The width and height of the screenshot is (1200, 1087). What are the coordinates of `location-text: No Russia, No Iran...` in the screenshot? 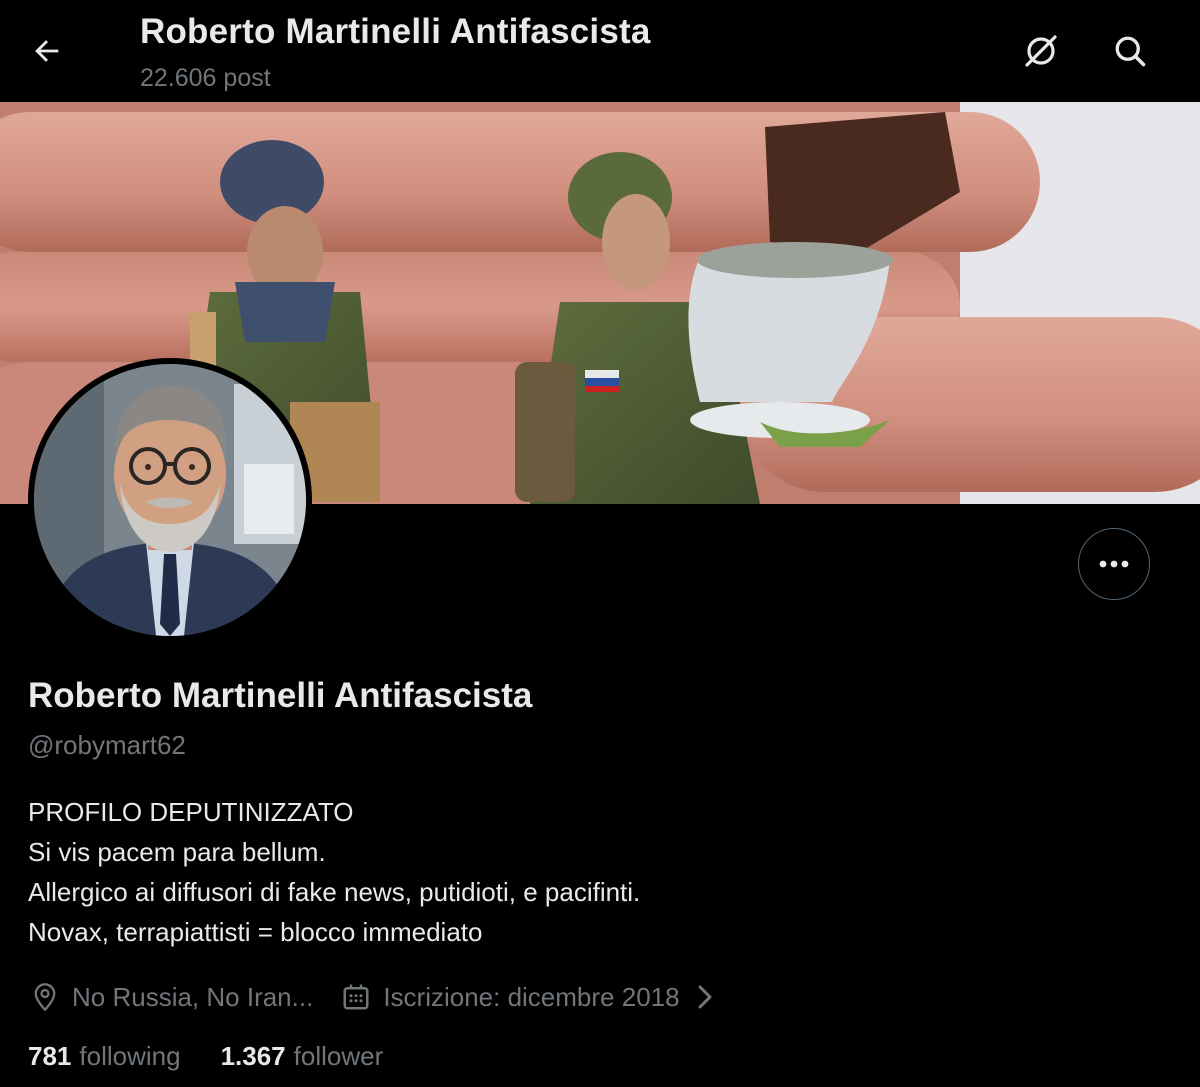 It's located at (193, 996).